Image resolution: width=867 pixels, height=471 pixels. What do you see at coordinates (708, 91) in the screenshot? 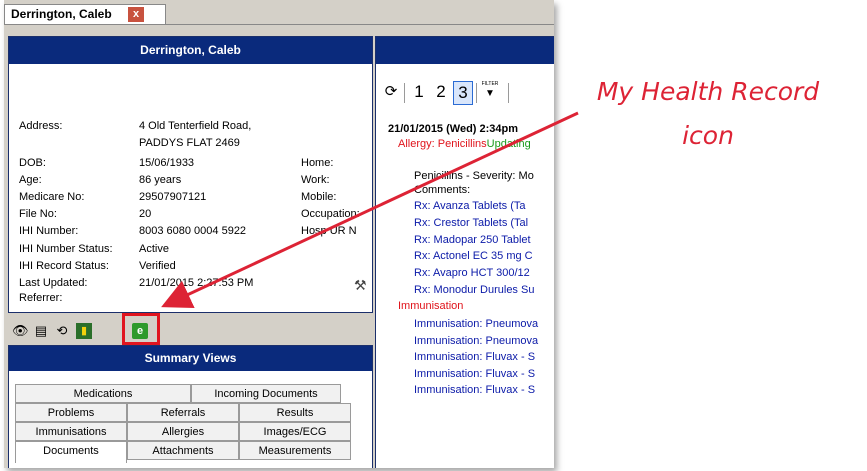
I see `annotation-line1: My Health Record` at bounding box center [708, 91].